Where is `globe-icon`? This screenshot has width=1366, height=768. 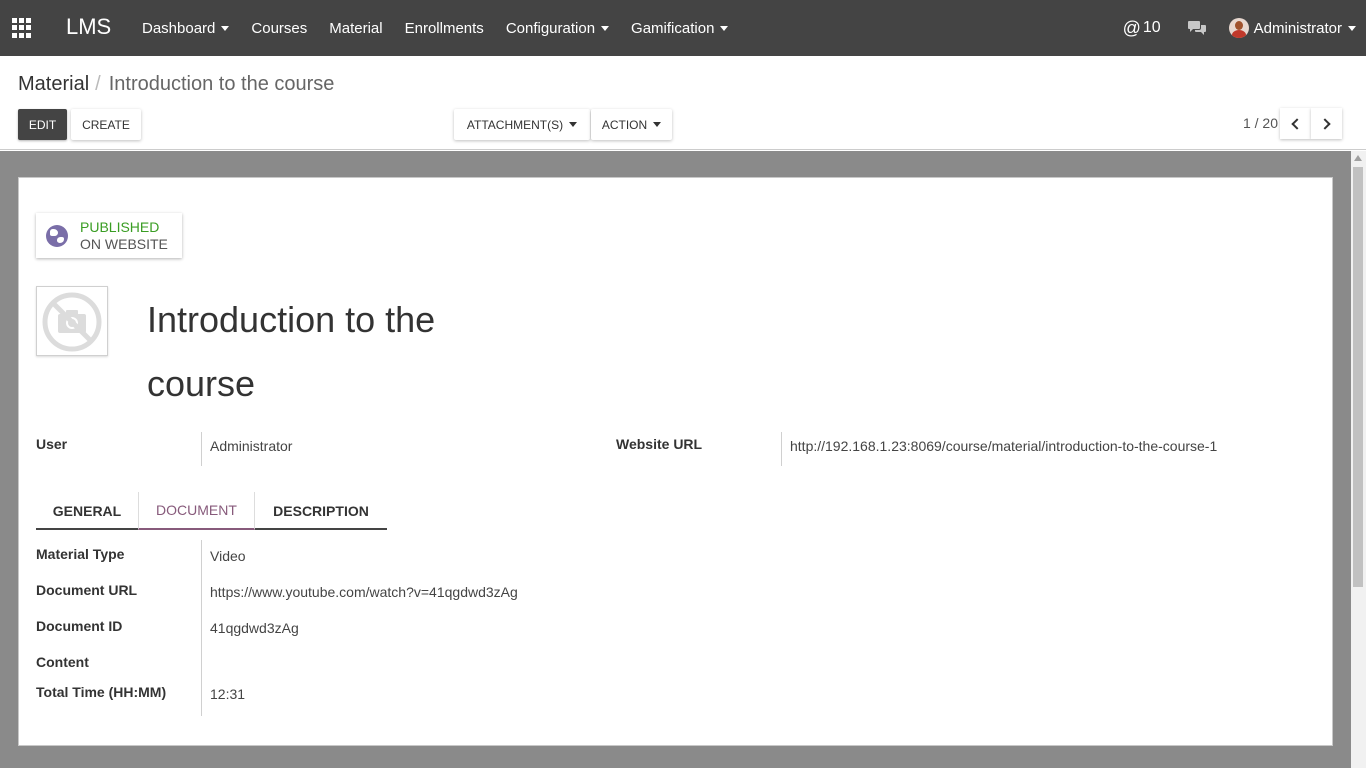
globe-icon is located at coordinates (57, 235).